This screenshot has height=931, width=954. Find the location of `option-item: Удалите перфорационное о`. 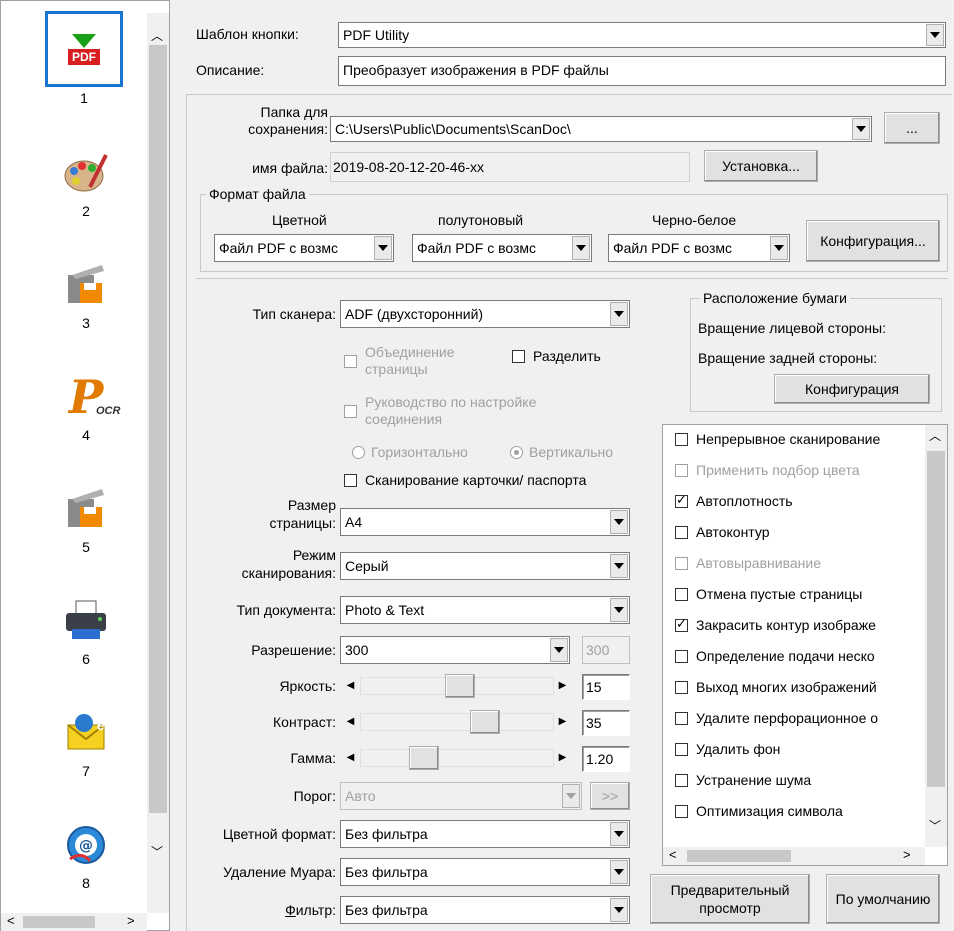

option-item: Удалите перфорационное о is located at coordinates (776, 718).